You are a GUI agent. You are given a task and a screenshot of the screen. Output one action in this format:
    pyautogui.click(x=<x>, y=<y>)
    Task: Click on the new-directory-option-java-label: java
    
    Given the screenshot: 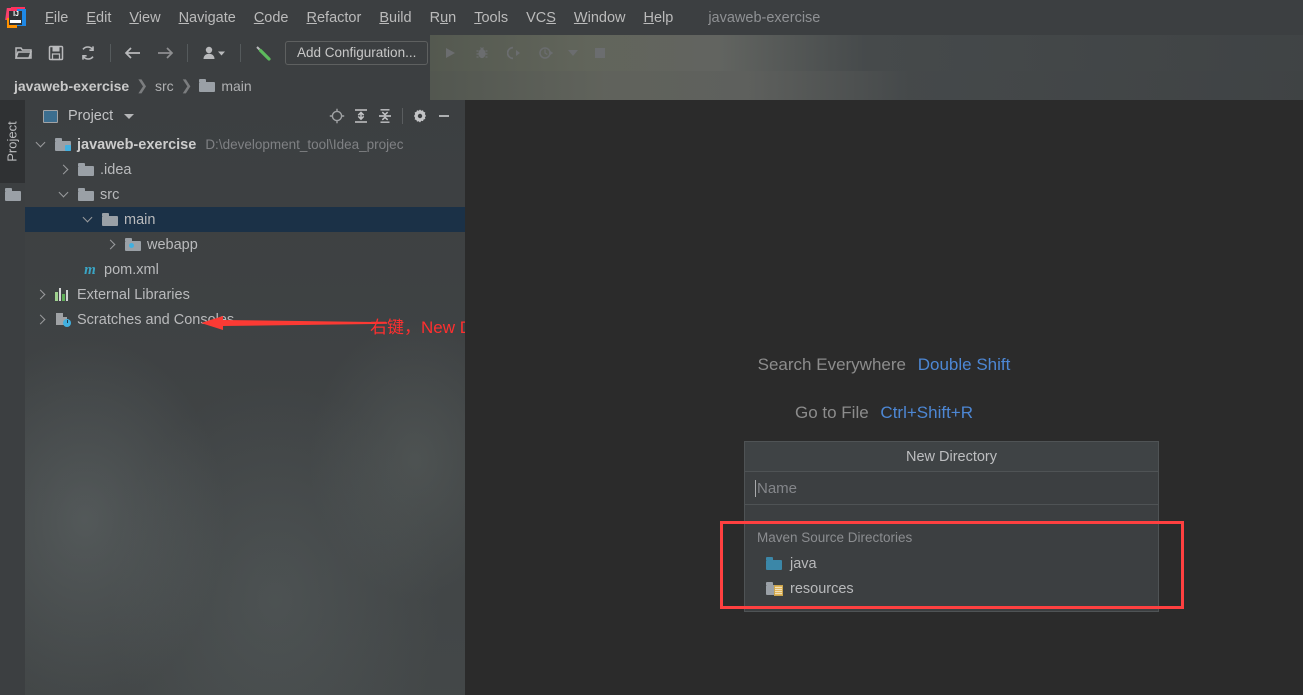 What is the action you would take?
    pyautogui.click(x=803, y=563)
    